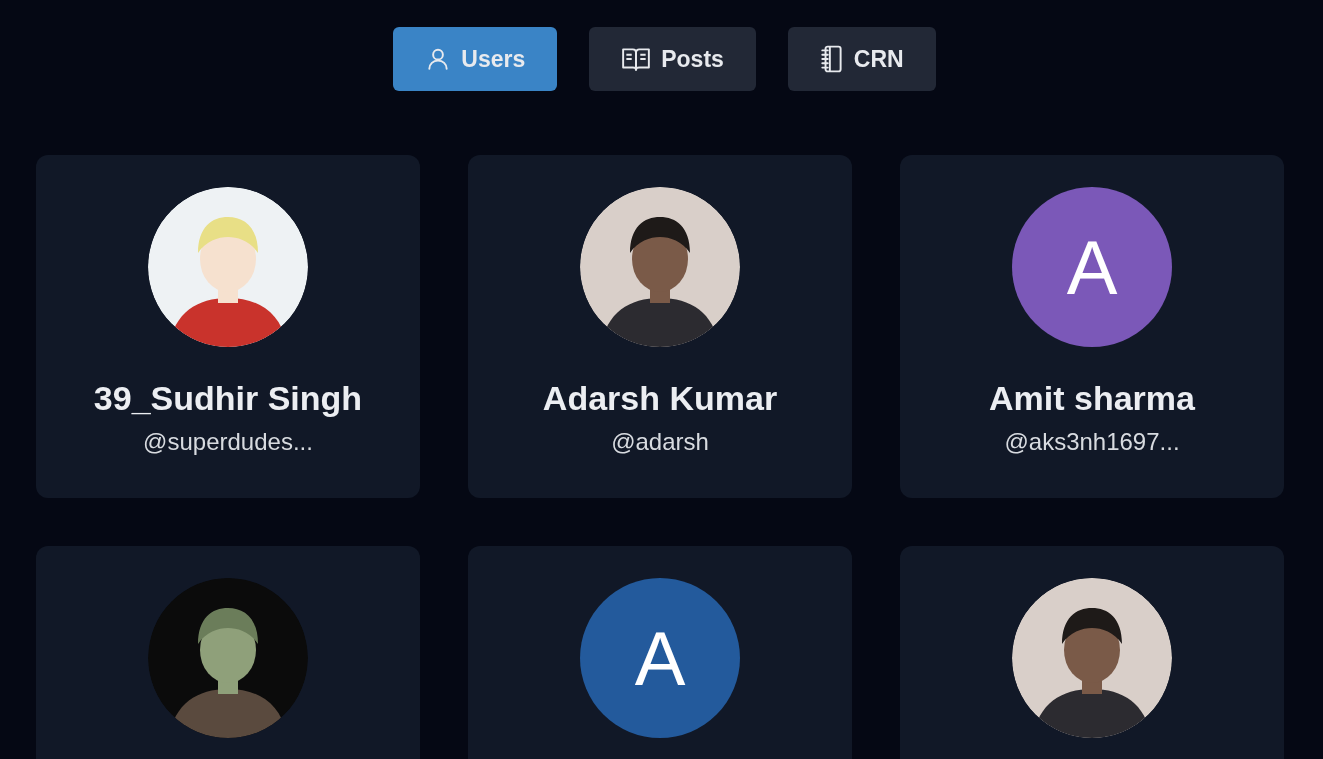 The height and width of the screenshot is (759, 1323). Describe the element at coordinates (228, 398) in the screenshot. I see `user-name: 39_Sudhir Singh` at that location.